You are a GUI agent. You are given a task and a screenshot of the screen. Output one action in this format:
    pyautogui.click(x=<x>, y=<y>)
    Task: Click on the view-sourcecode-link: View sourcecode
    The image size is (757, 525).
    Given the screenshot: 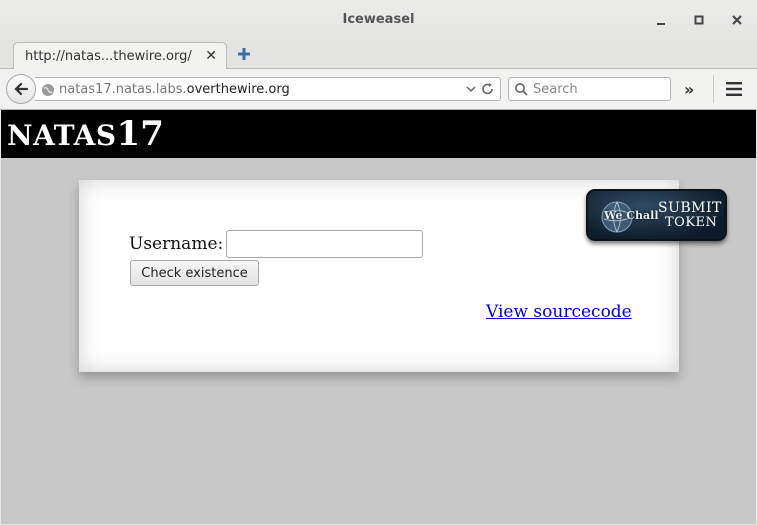 What is the action you would take?
    pyautogui.click(x=559, y=312)
    